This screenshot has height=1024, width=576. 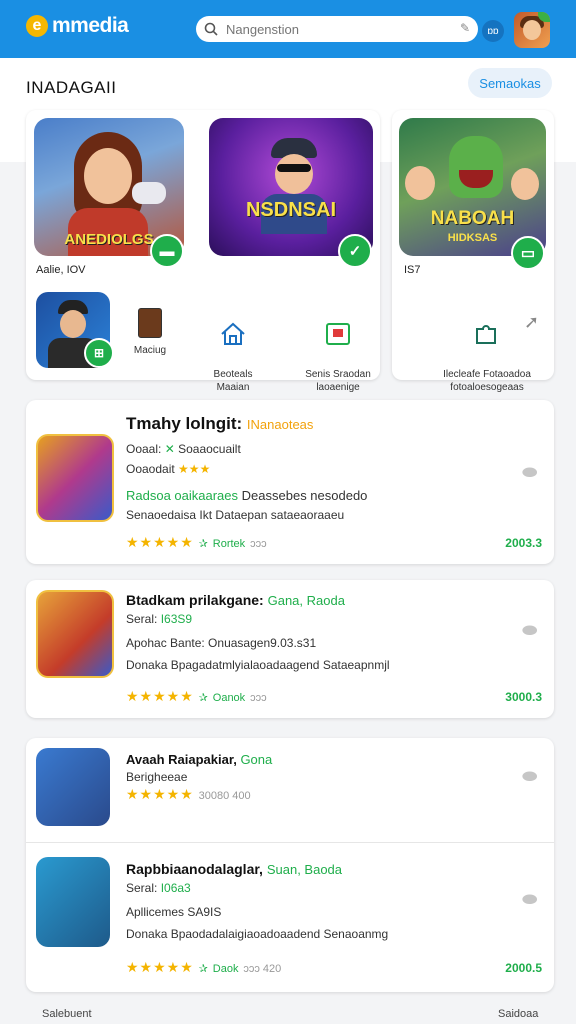 What do you see at coordinates (229, 544) in the screenshot?
I see `list-item-1-rating-label: Rortek` at bounding box center [229, 544].